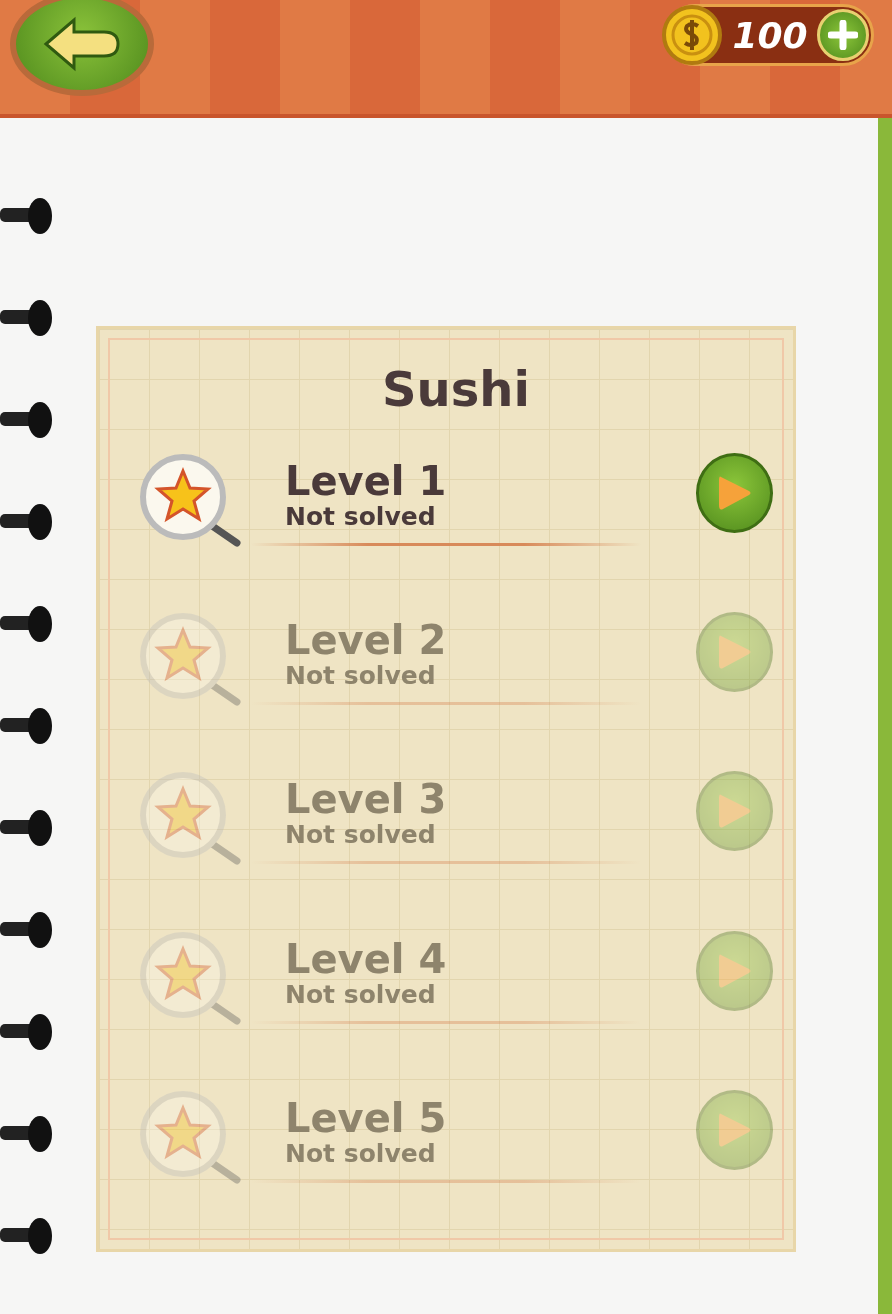  Describe the element at coordinates (366, 958) in the screenshot. I see `level-name: Level 4` at that location.